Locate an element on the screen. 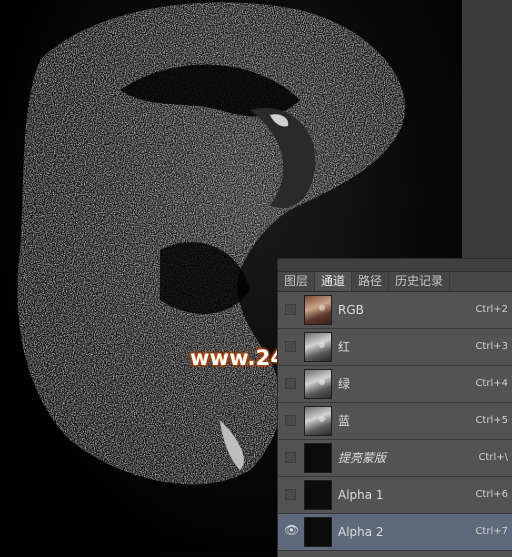  channel-shortcut: Ctrl+4 is located at coordinates (491, 383).